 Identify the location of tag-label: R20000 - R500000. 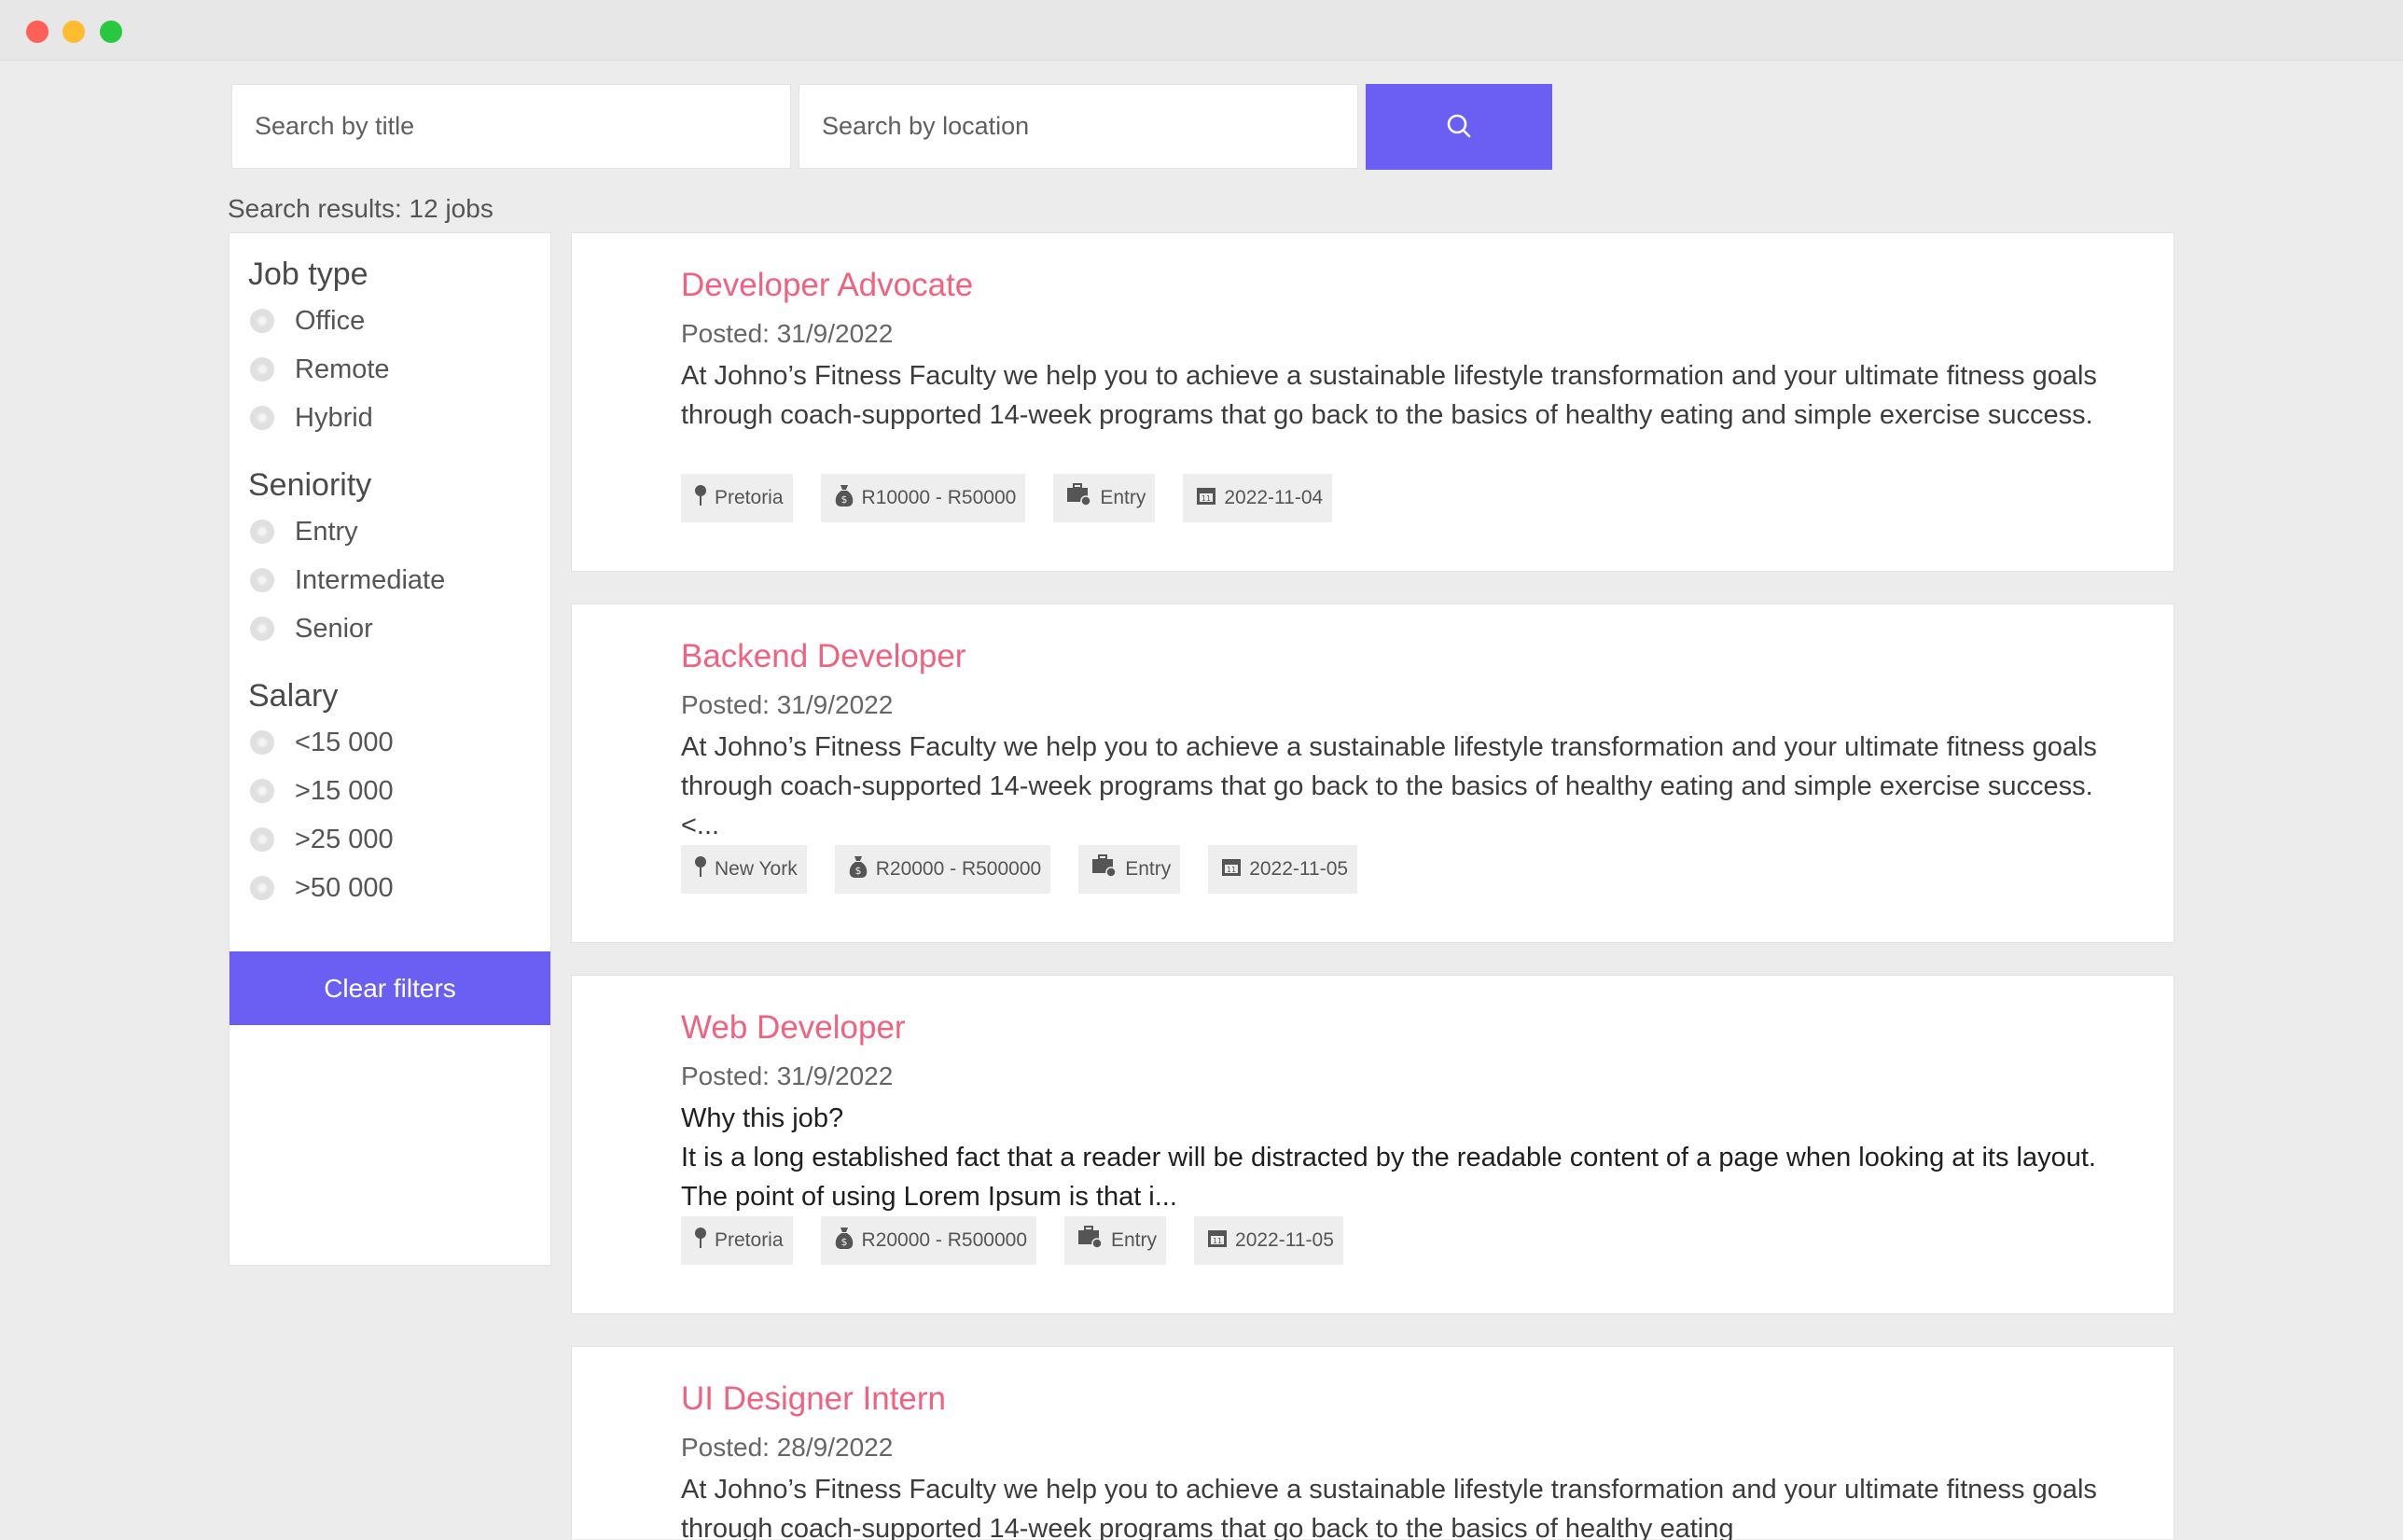
(958, 869).